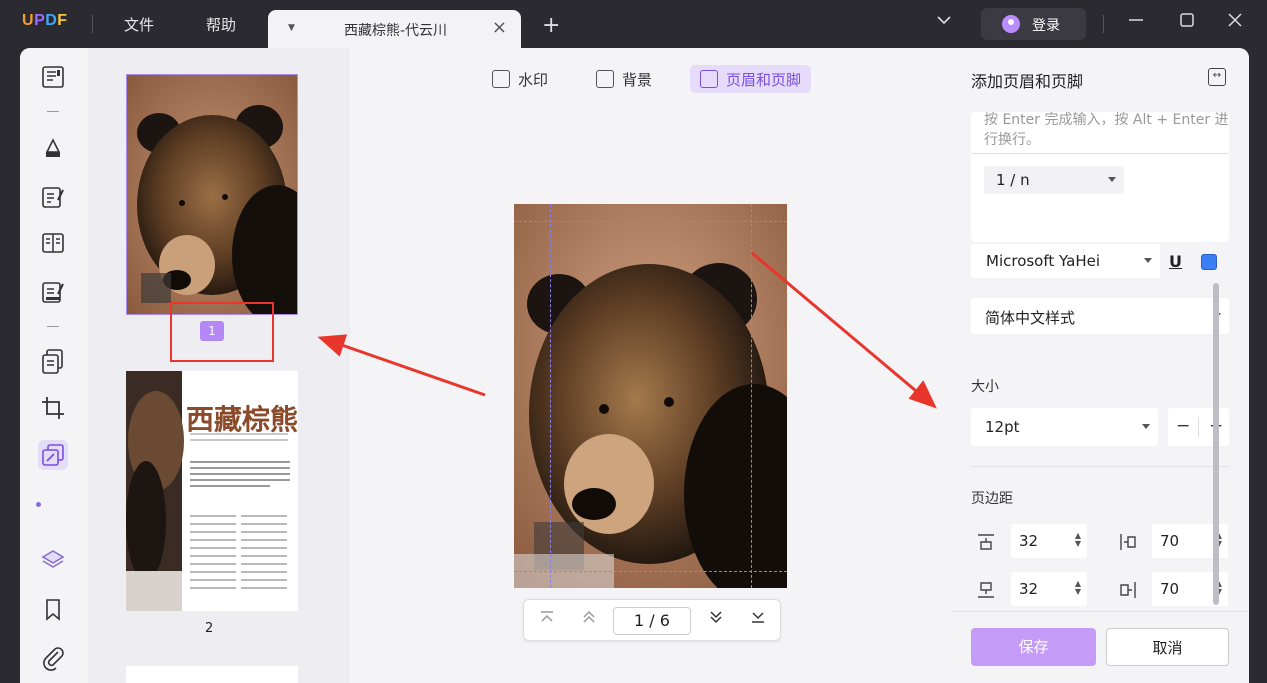 Image resolution: width=1267 pixels, height=683 pixels. What do you see at coordinates (53, 292) in the screenshot?
I see `form-icon` at bounding box center [53, 292].